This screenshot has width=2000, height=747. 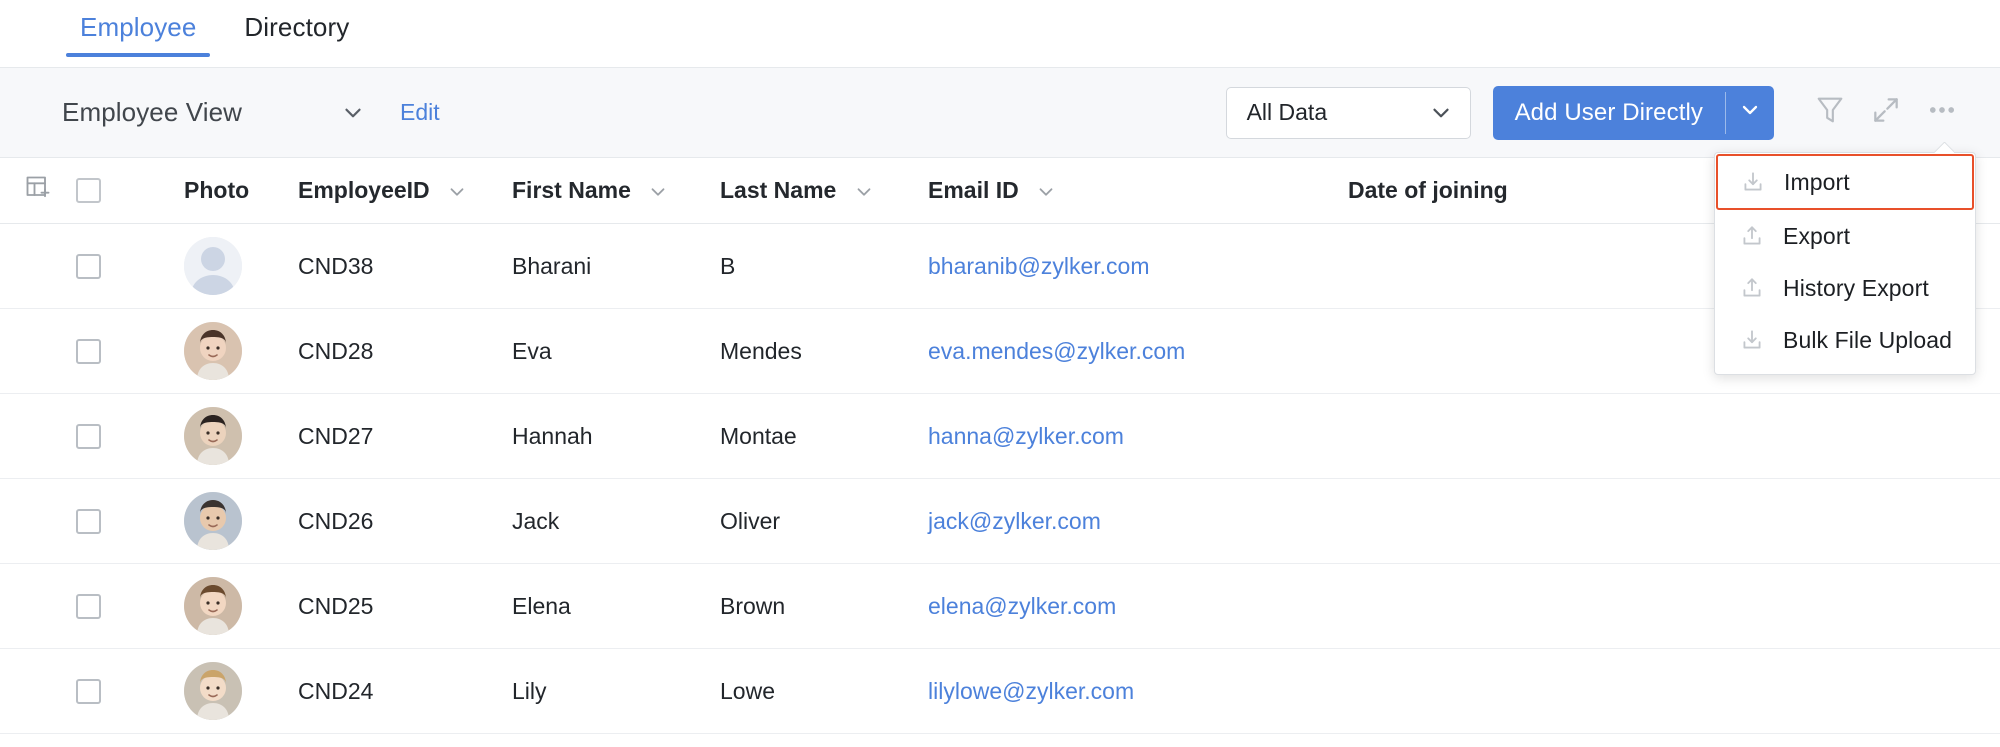 What do you see at coordinates (758, 435) in the screenshot?
I see `cell-last-name: Montae` at bounding box center [758, 435].